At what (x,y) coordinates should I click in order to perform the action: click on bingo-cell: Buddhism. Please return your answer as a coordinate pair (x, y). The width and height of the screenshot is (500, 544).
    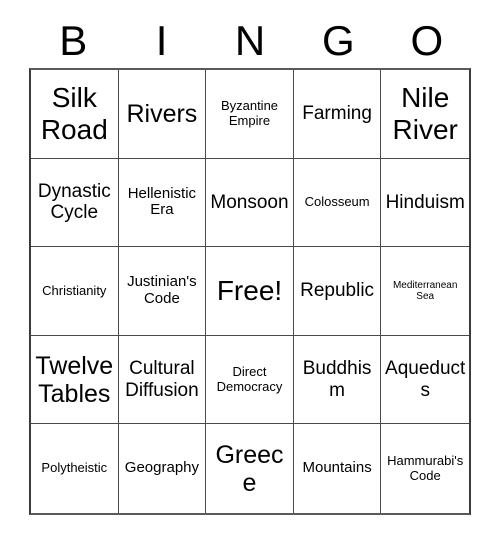
    Looking at the image, I should click on (337, 380).